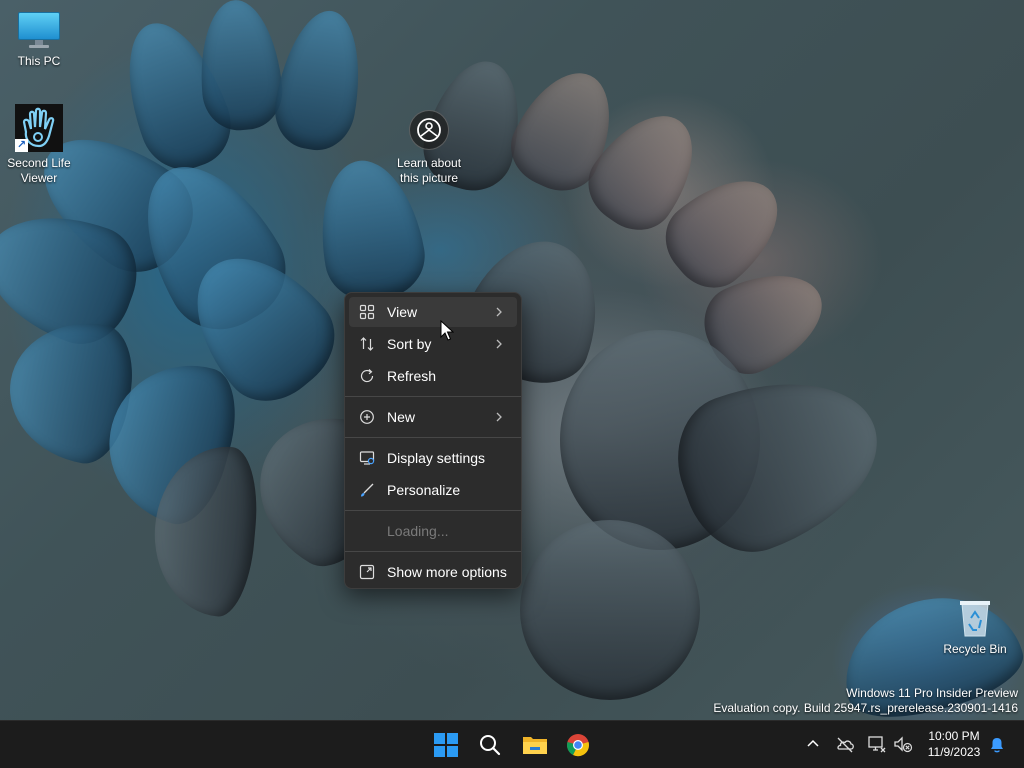 Image resolution: width=1024 pixels, height=768 pixels. Describe the element at coordinates (433, 312) in the screenshot. I see `menu-item-view: View` at that location.